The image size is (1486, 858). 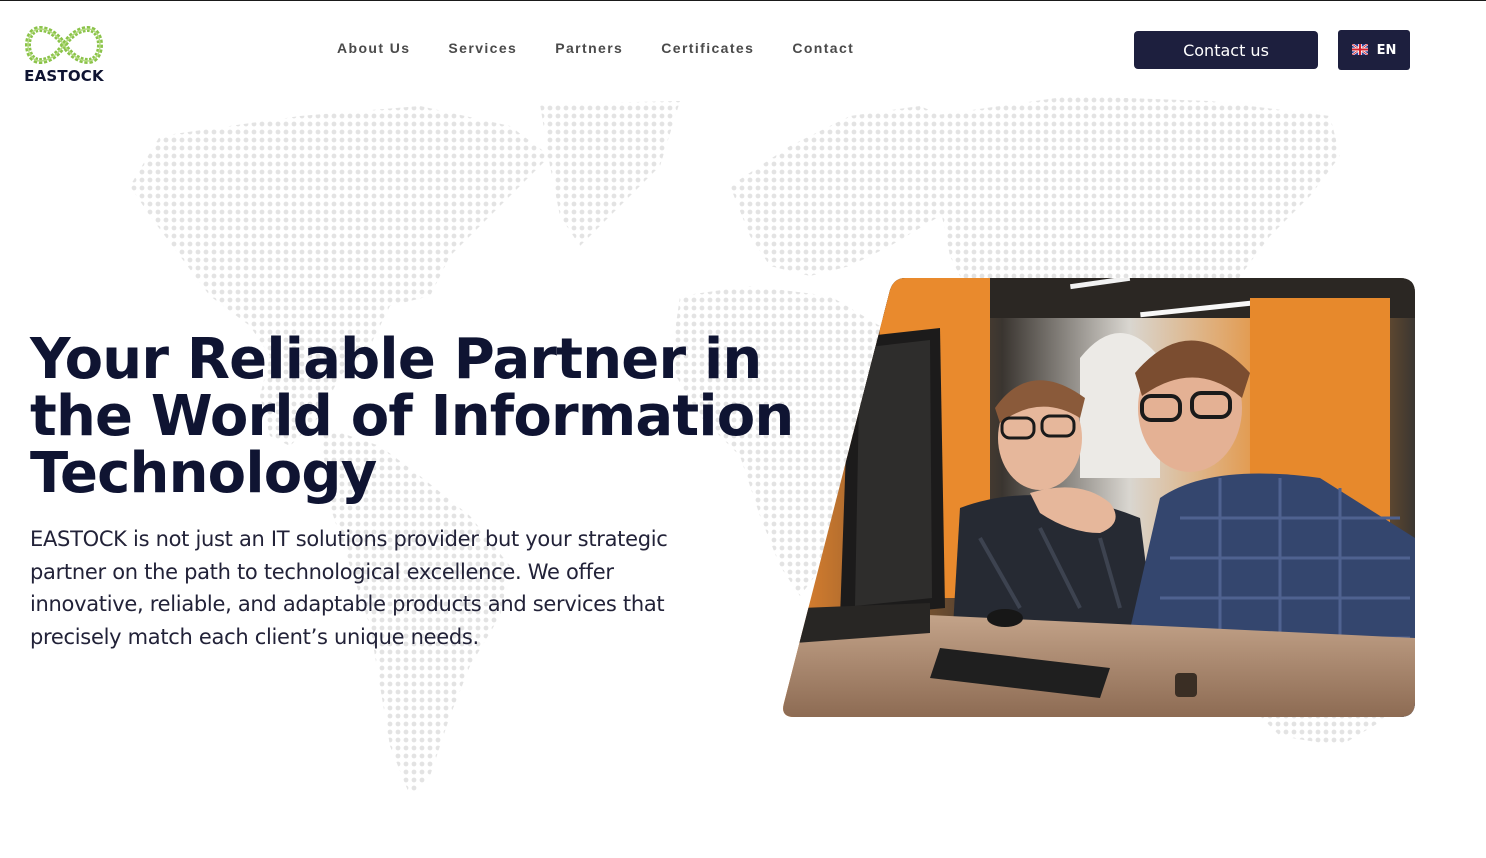 I want to click on uk-flag-icon, so click(x=1359, y=50).